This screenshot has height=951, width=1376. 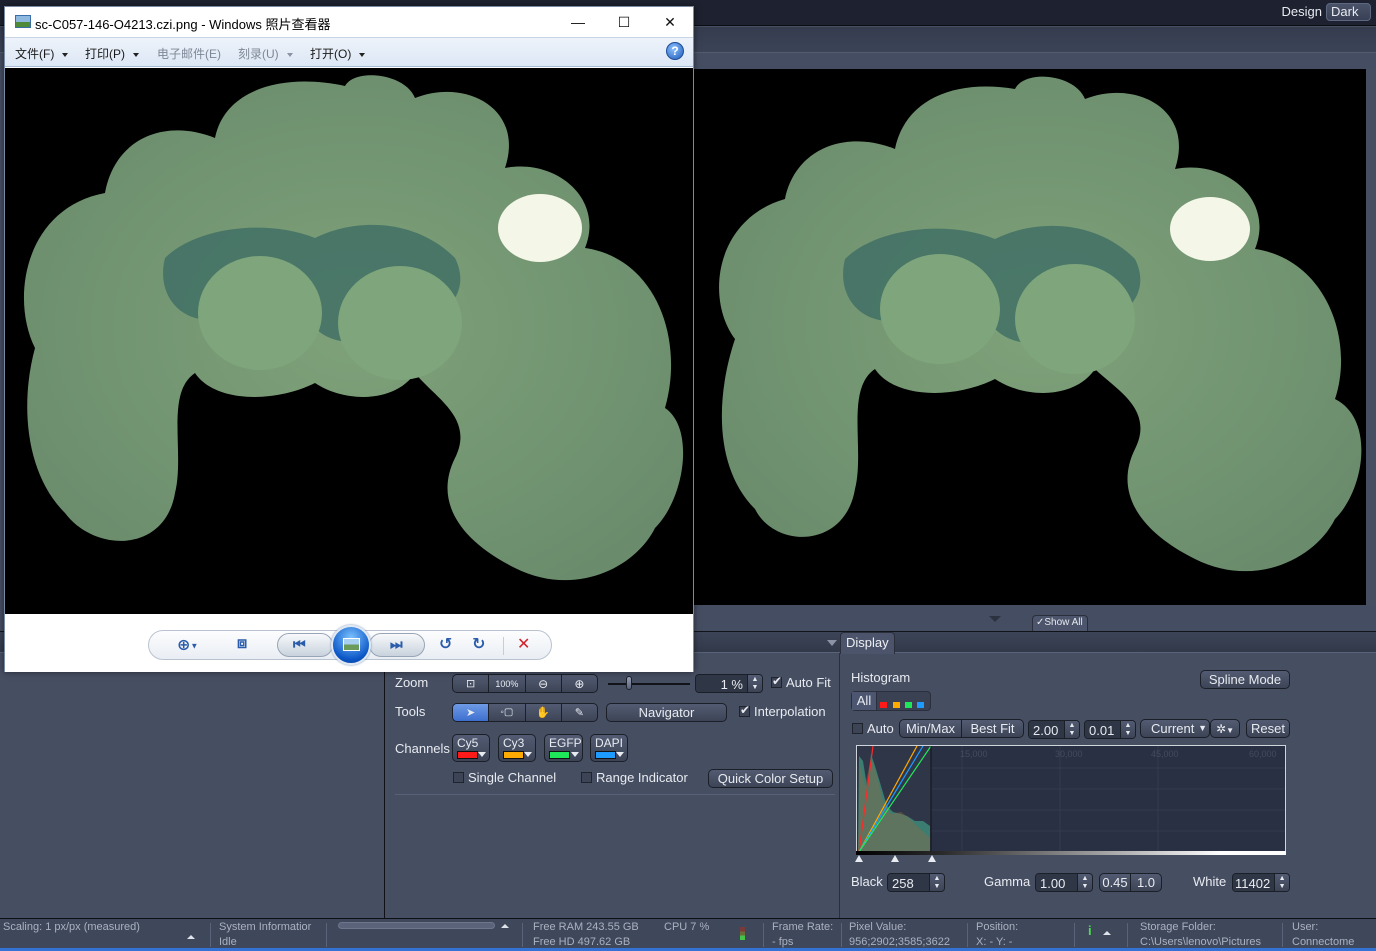 I want to click on menu-email: 电子邮件(E), so click(x=189, y=53).